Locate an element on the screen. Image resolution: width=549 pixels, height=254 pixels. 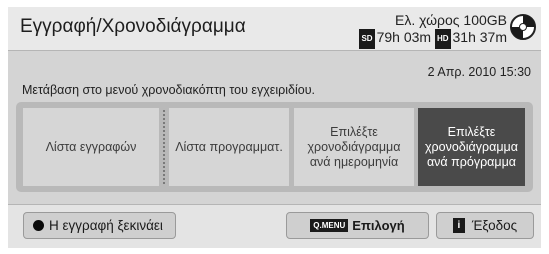
option-schedule-by-date: Επιλέξτε χρονοδιάγραμμα ανά ημερομηνία is located at coordinates (354, 147).